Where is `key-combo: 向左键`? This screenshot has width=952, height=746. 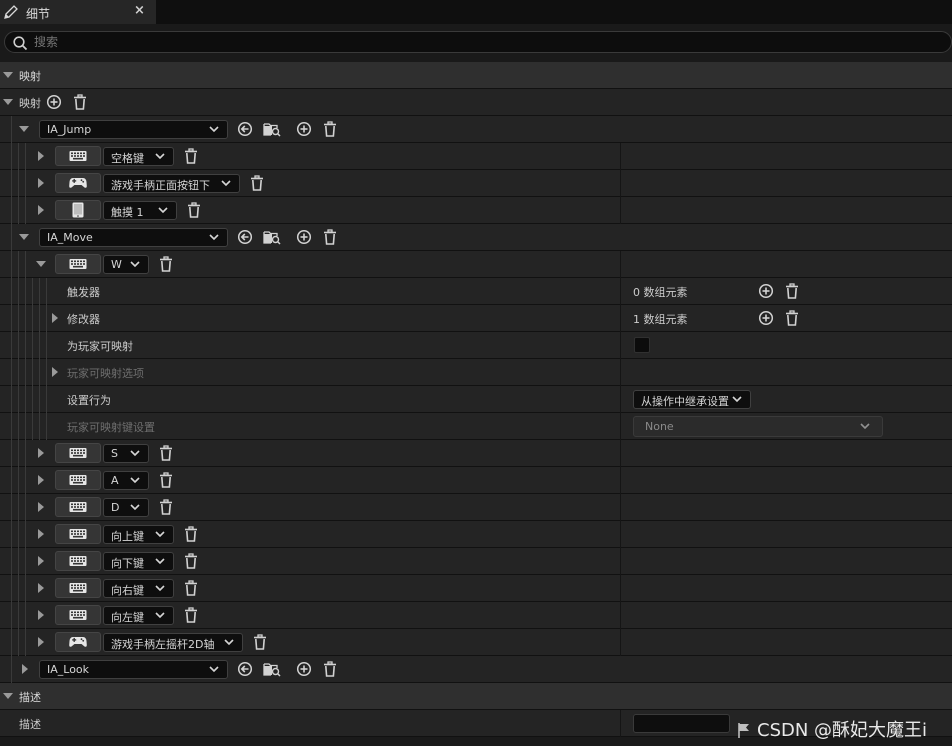 key-combo: 向左键 is located at coordinates (138, 615).